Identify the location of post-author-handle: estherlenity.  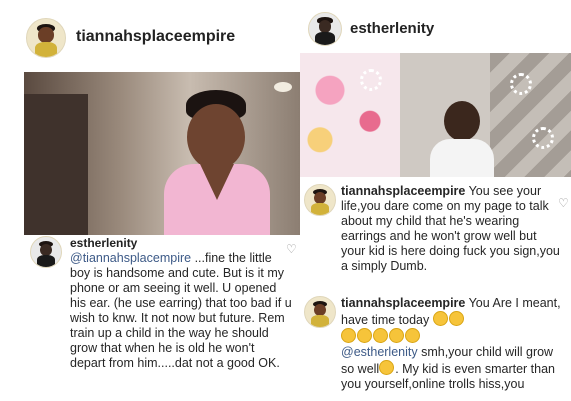
(392, 28).